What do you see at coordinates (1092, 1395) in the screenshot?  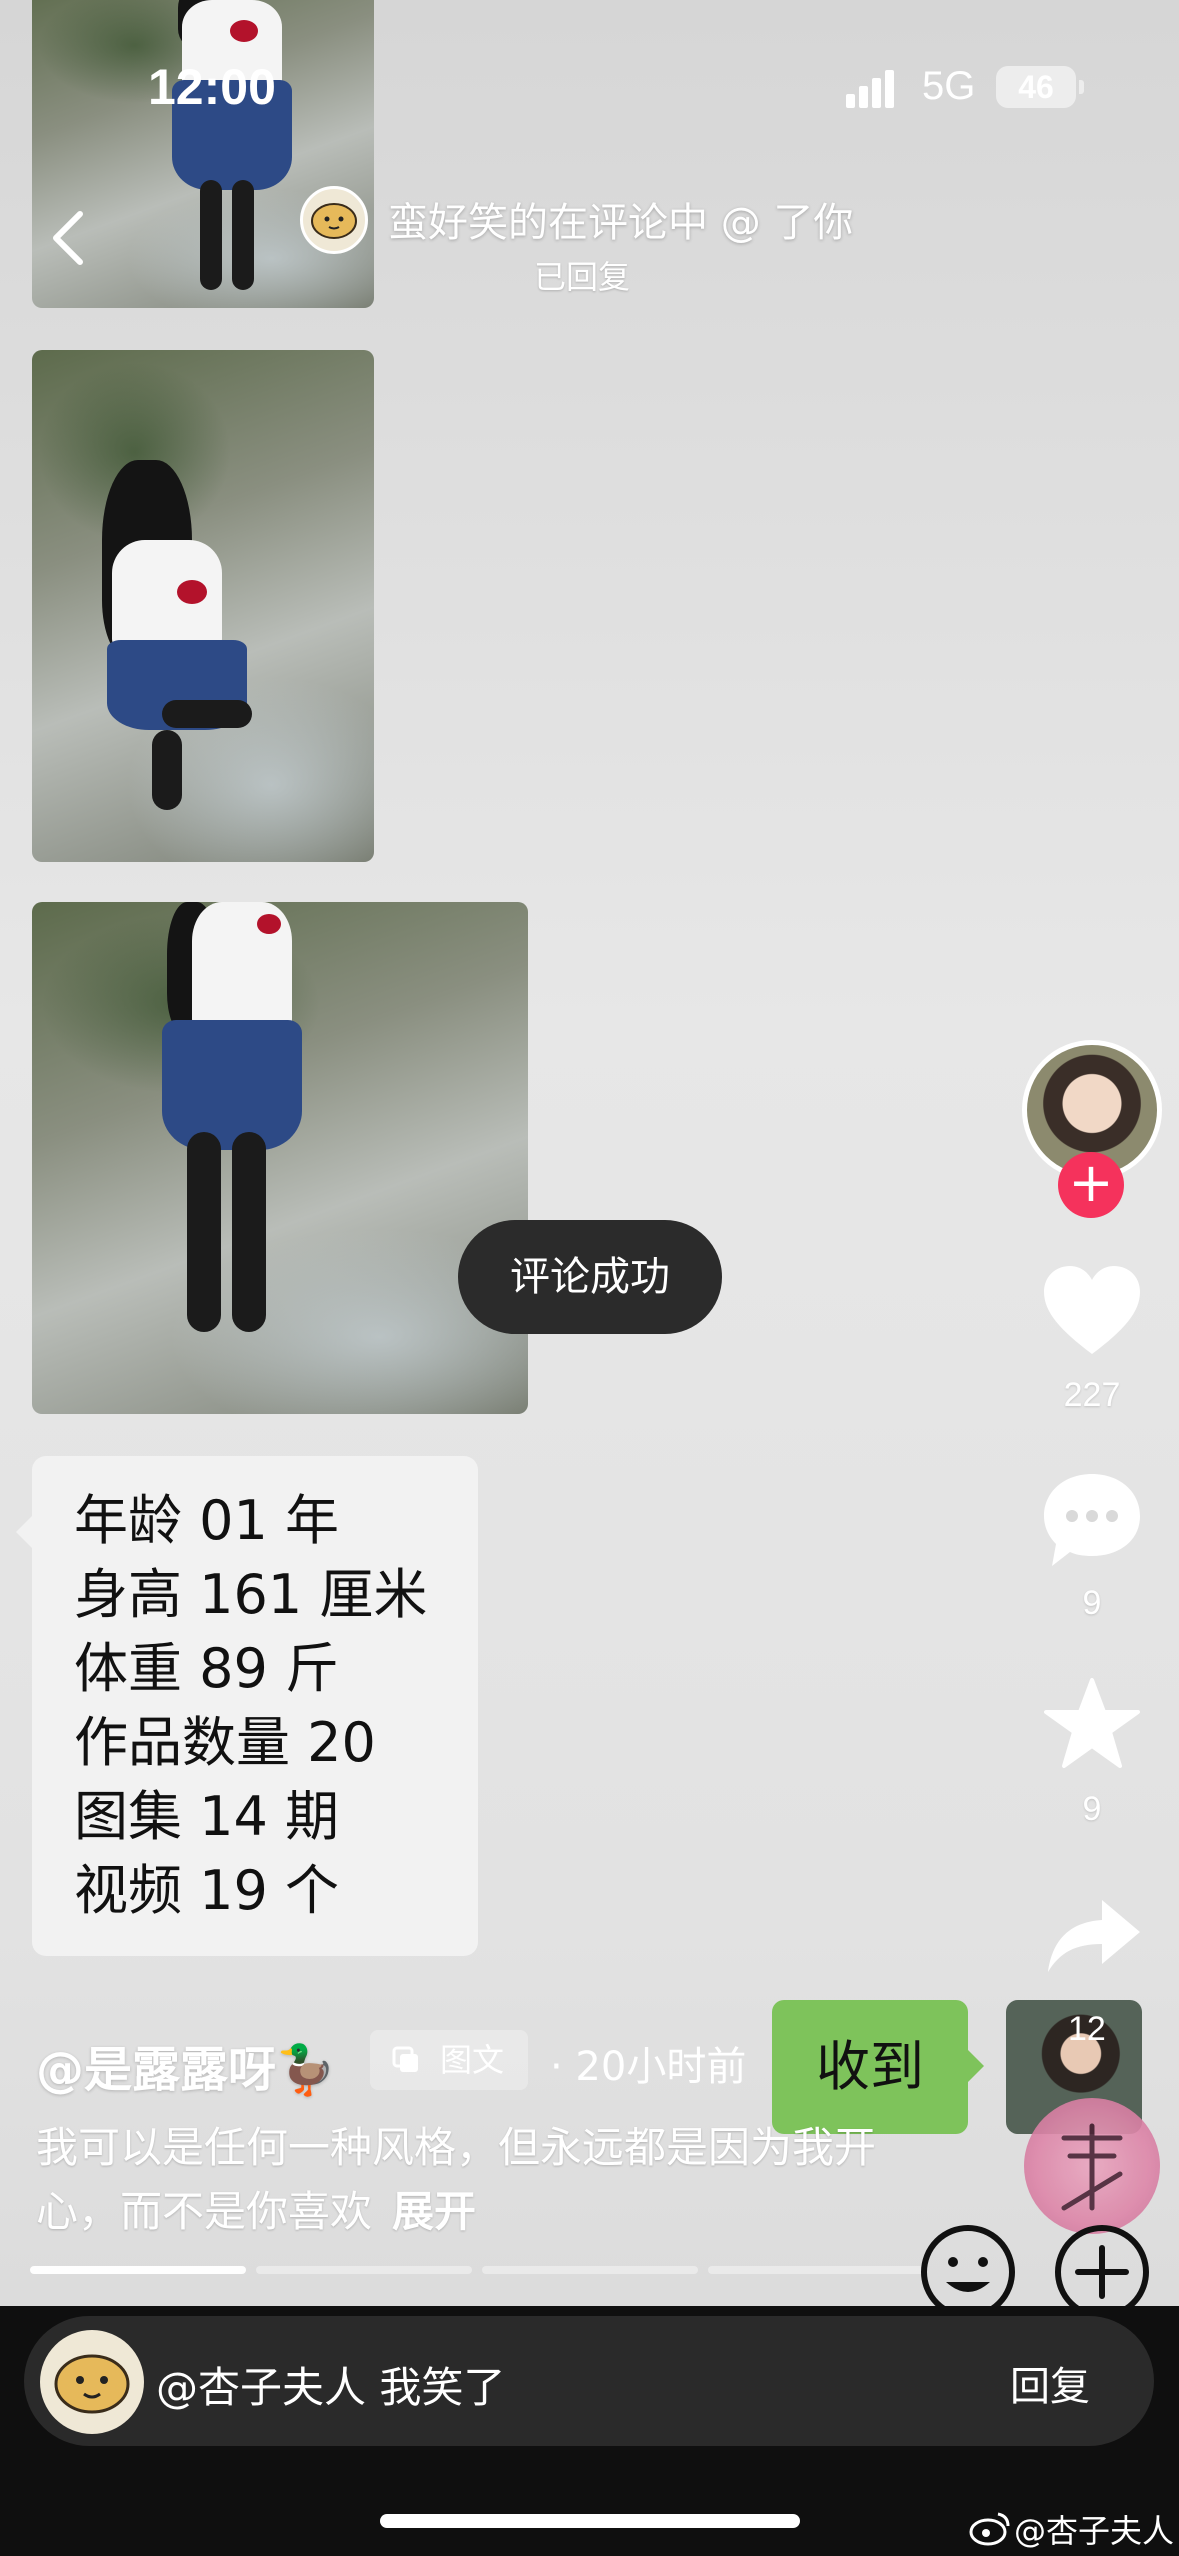 I see `like-count: 227` at bounding box center [1092, 1395].